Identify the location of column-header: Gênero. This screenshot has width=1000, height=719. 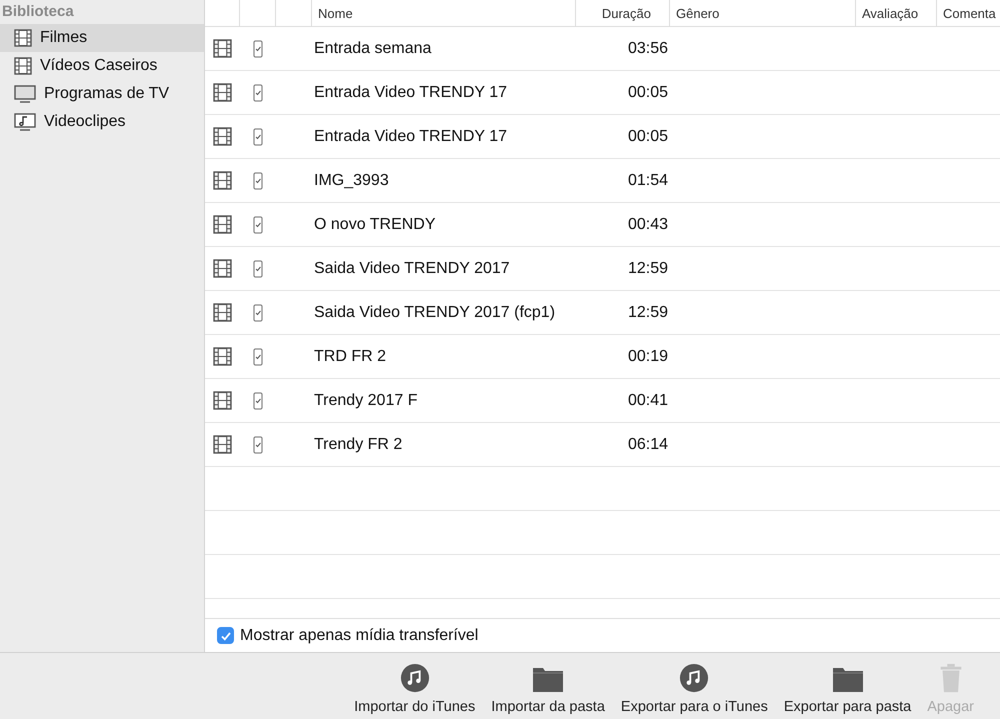
(763, 13).